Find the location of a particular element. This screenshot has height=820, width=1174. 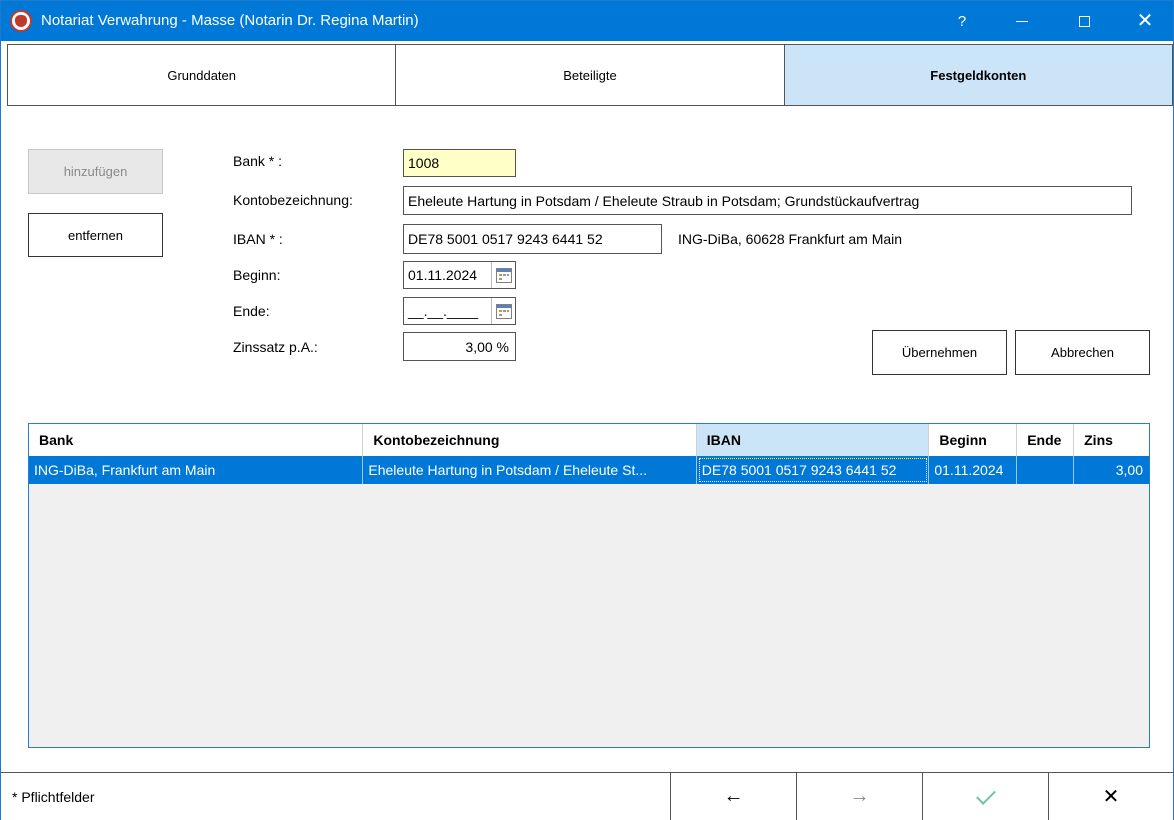

bank-input: 1008 is located at coordinates (459, 163).